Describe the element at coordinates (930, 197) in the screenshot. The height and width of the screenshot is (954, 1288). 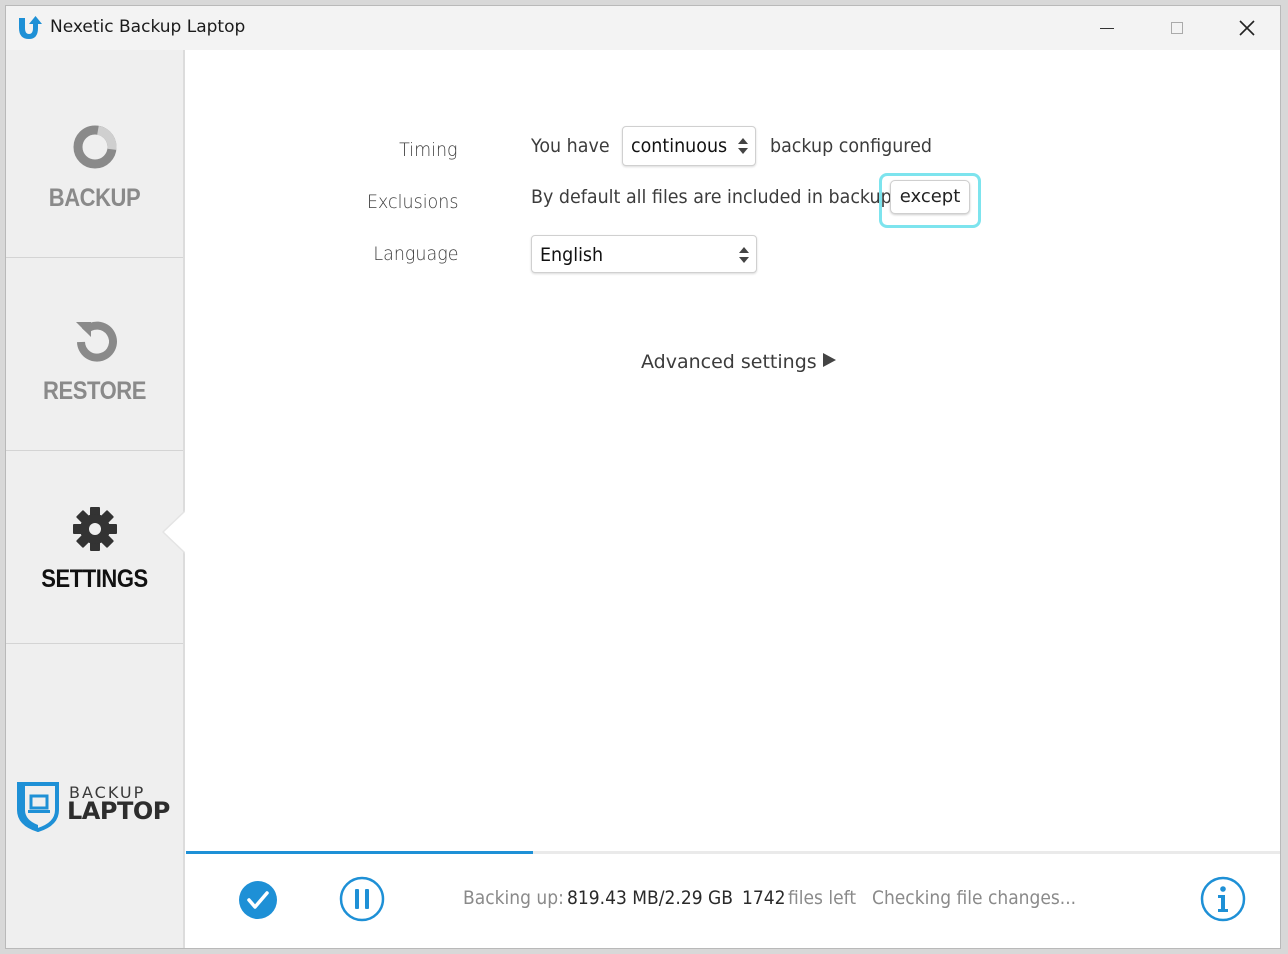
I see `except-button: except` at that location.